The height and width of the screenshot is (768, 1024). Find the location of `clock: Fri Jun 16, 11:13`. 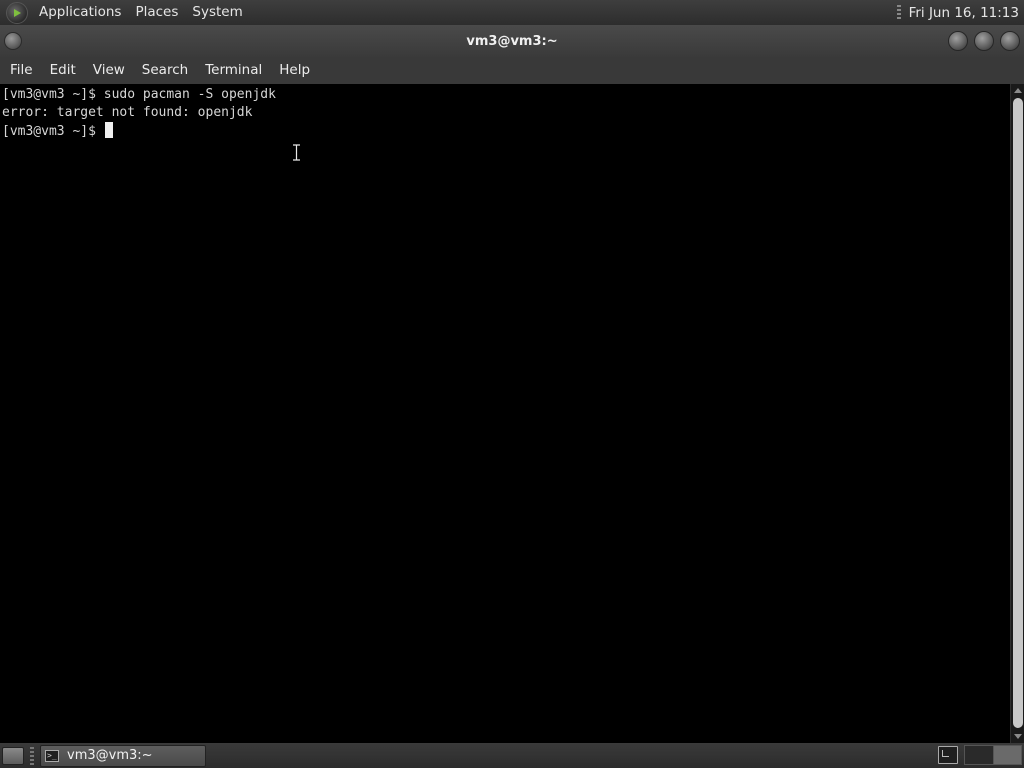

clock: Fri Jun 16, 11:13 is located at coordinates (966, 13).